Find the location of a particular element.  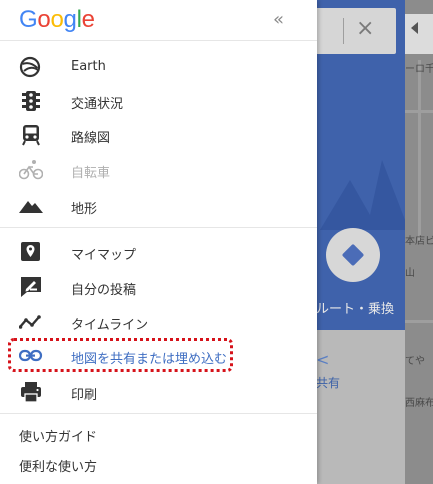

highlight-annotation is located at coordinates (120, 355).